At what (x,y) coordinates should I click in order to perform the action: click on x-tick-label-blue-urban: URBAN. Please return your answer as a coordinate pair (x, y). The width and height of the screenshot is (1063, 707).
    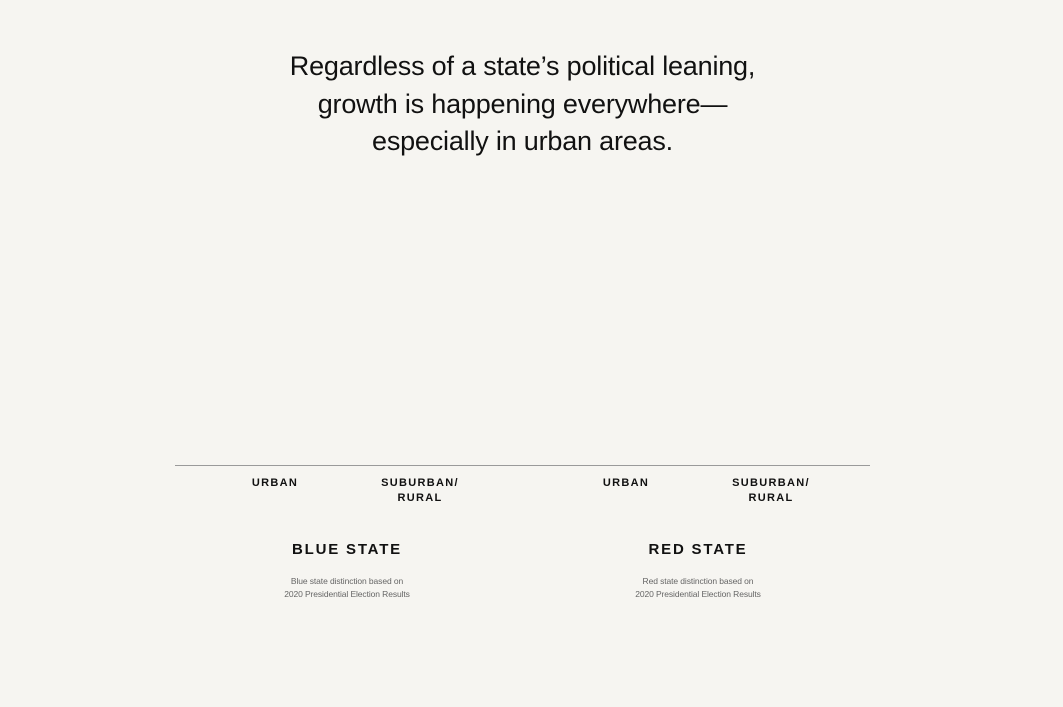
    Looking at the image, I should click on (275, 483).